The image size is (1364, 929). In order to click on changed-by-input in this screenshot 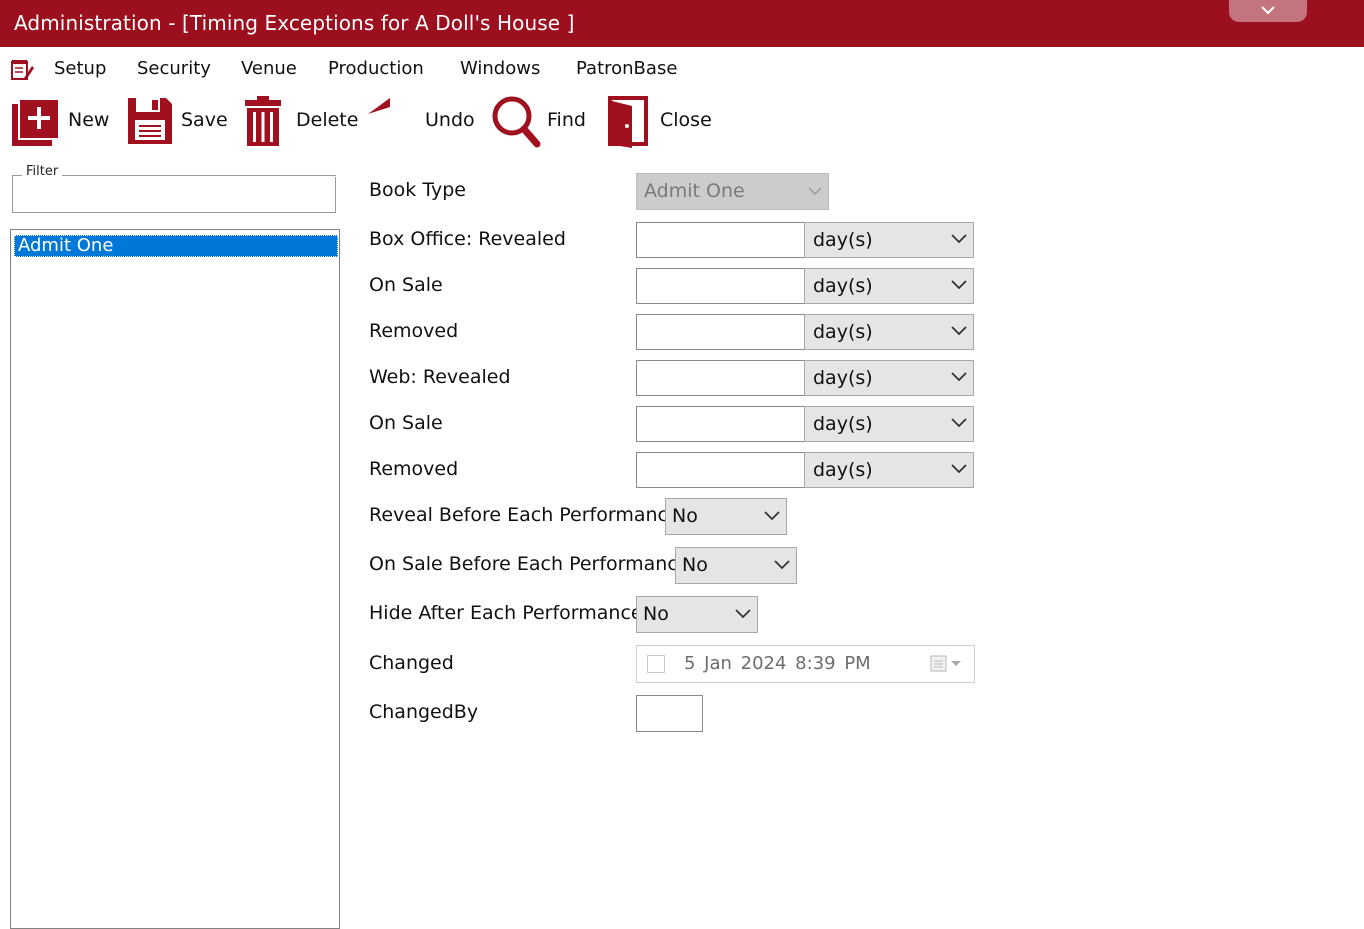, I will do `click(669, 713)`.